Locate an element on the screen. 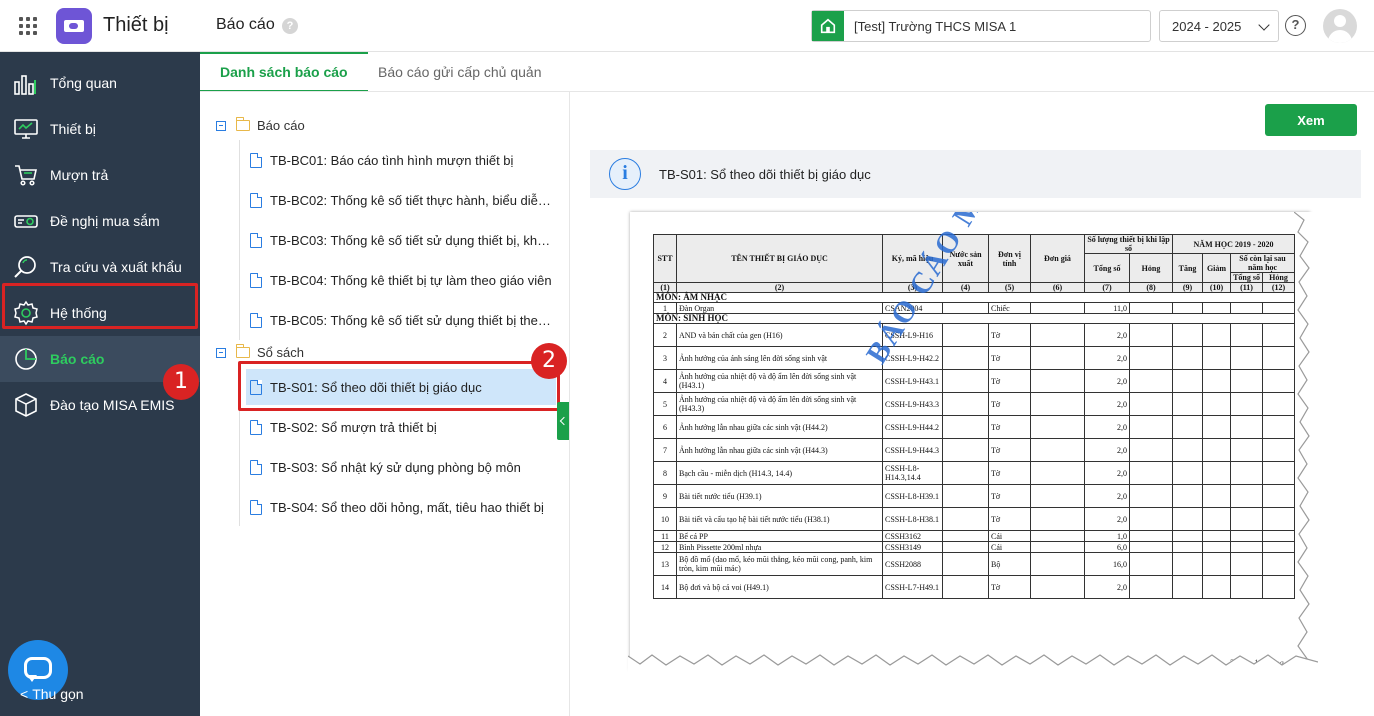  collapse-sidebar-button: < Thu gọn is located at coordinates (52, 694).